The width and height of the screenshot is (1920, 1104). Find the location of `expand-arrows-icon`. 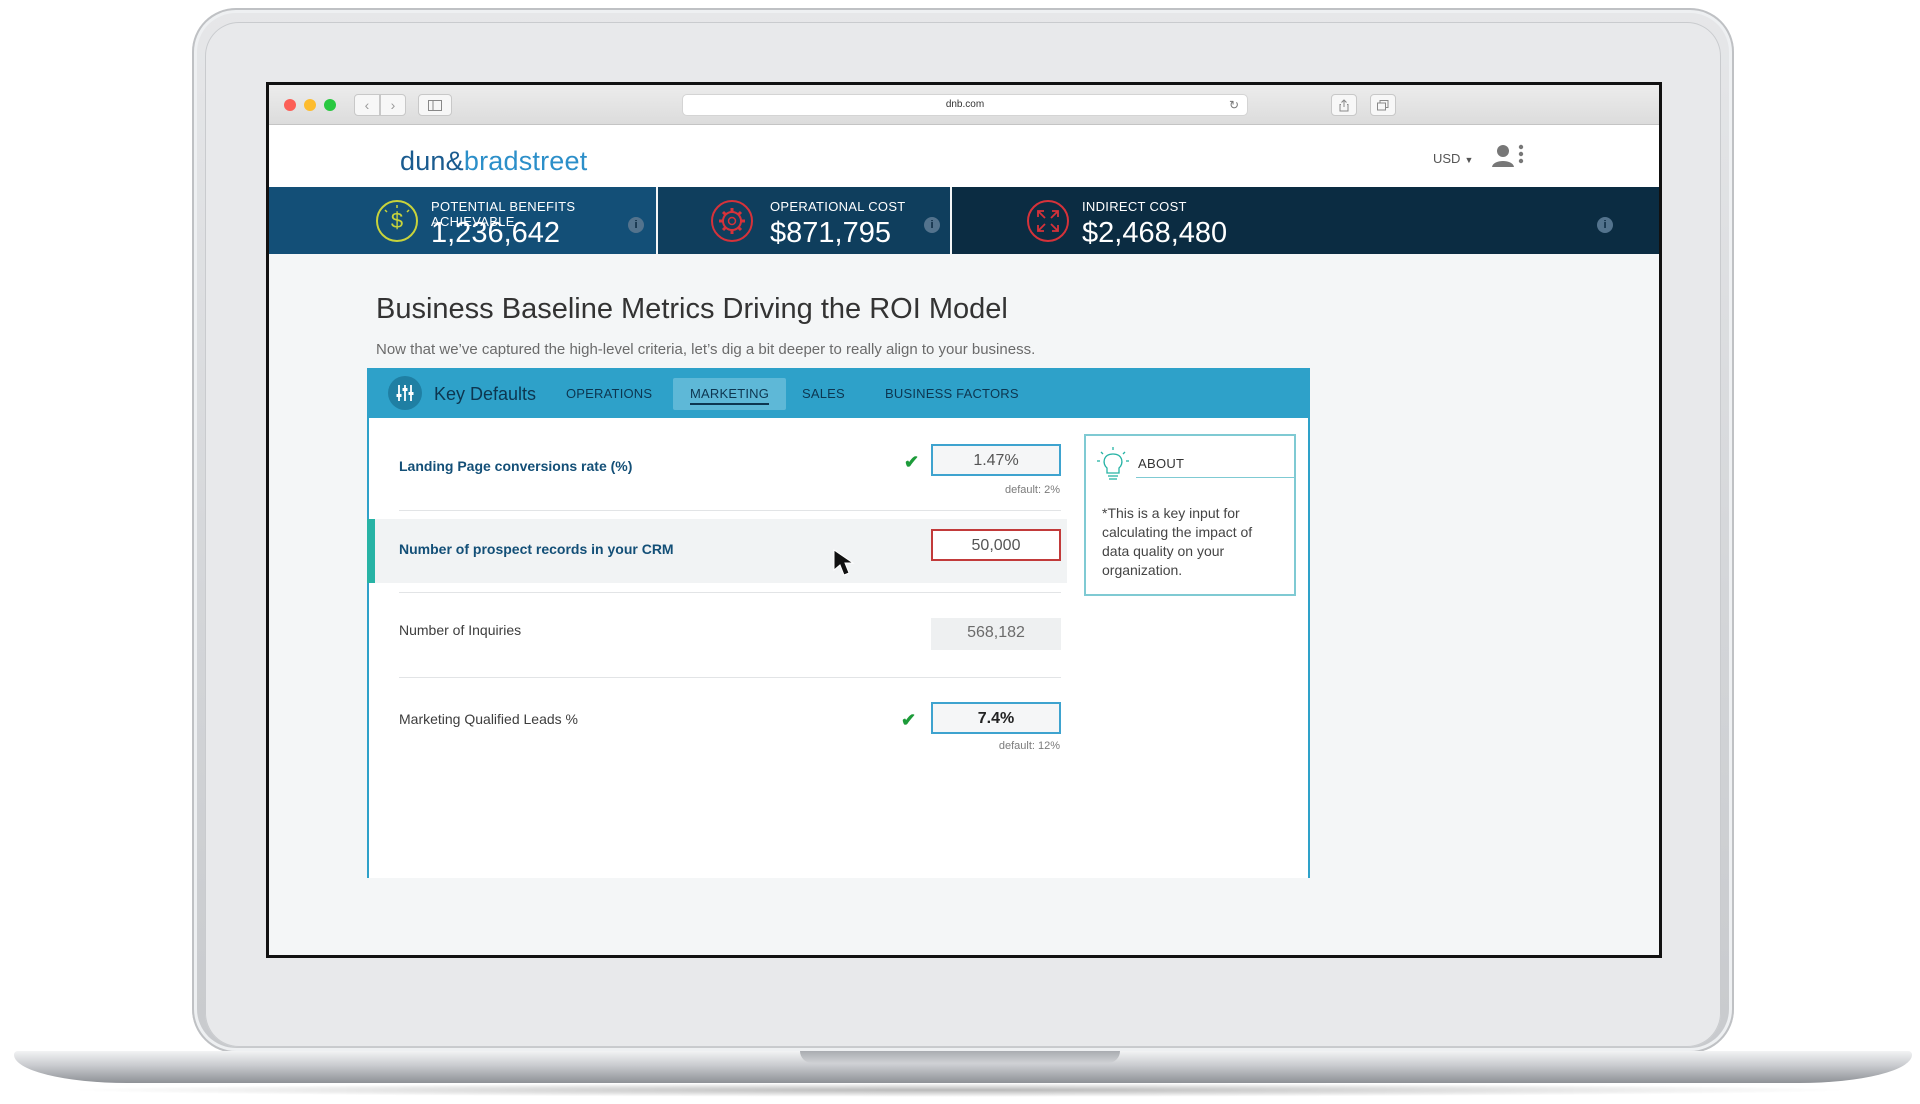

expand-arrows-icon is located at coordinates (1048, 221).